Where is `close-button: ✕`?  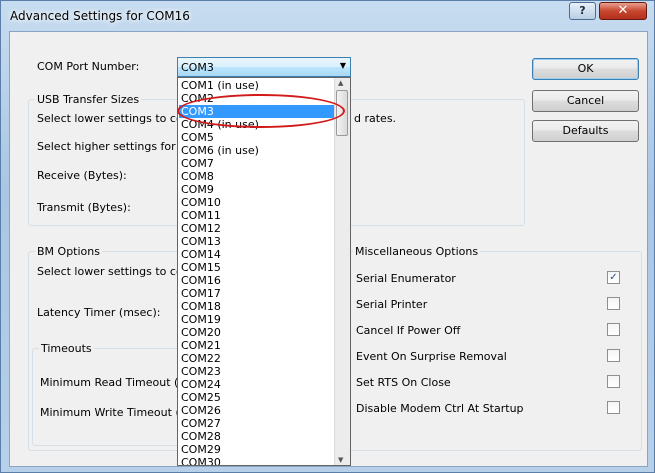 close-button: ✕ is located at coordinates (623, 11).